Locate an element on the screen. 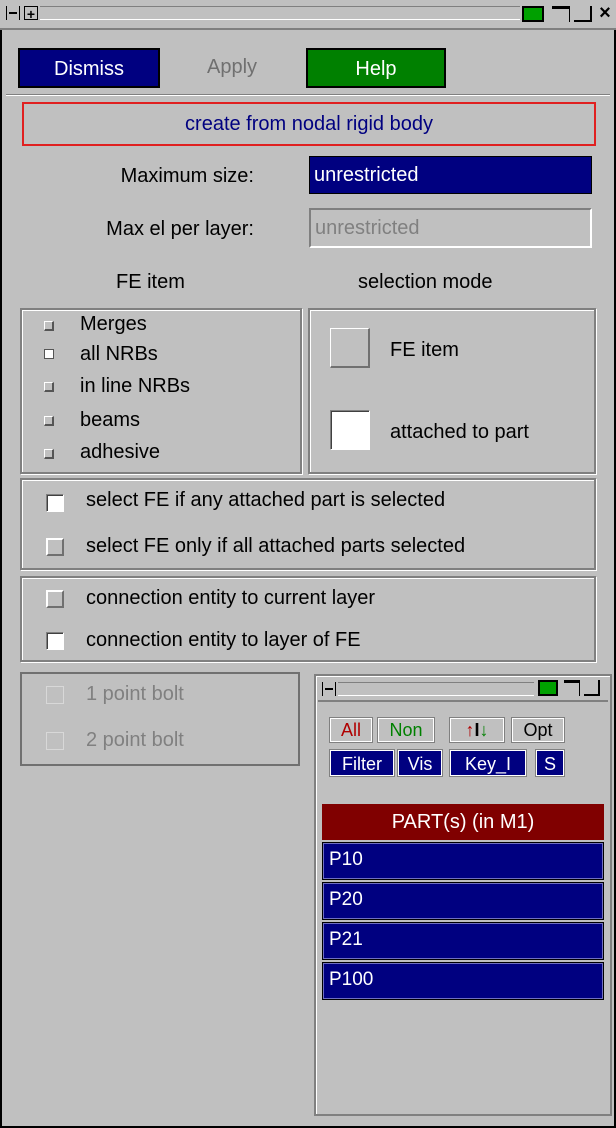 This screenshot has height=1128, width=616. fe-item-label: adhesive is located at coordinates (120, 452).